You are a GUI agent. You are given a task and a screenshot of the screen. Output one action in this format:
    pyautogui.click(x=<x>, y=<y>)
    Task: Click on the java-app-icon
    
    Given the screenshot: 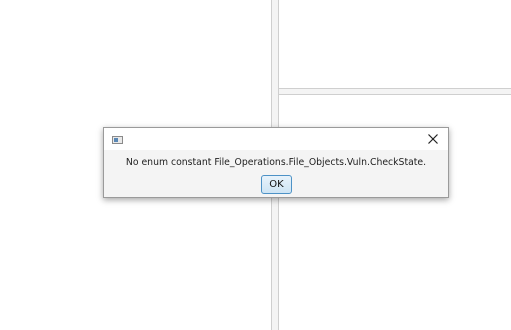 What is the action you would take?
    pyautogui.click(x=117, y=140)
    